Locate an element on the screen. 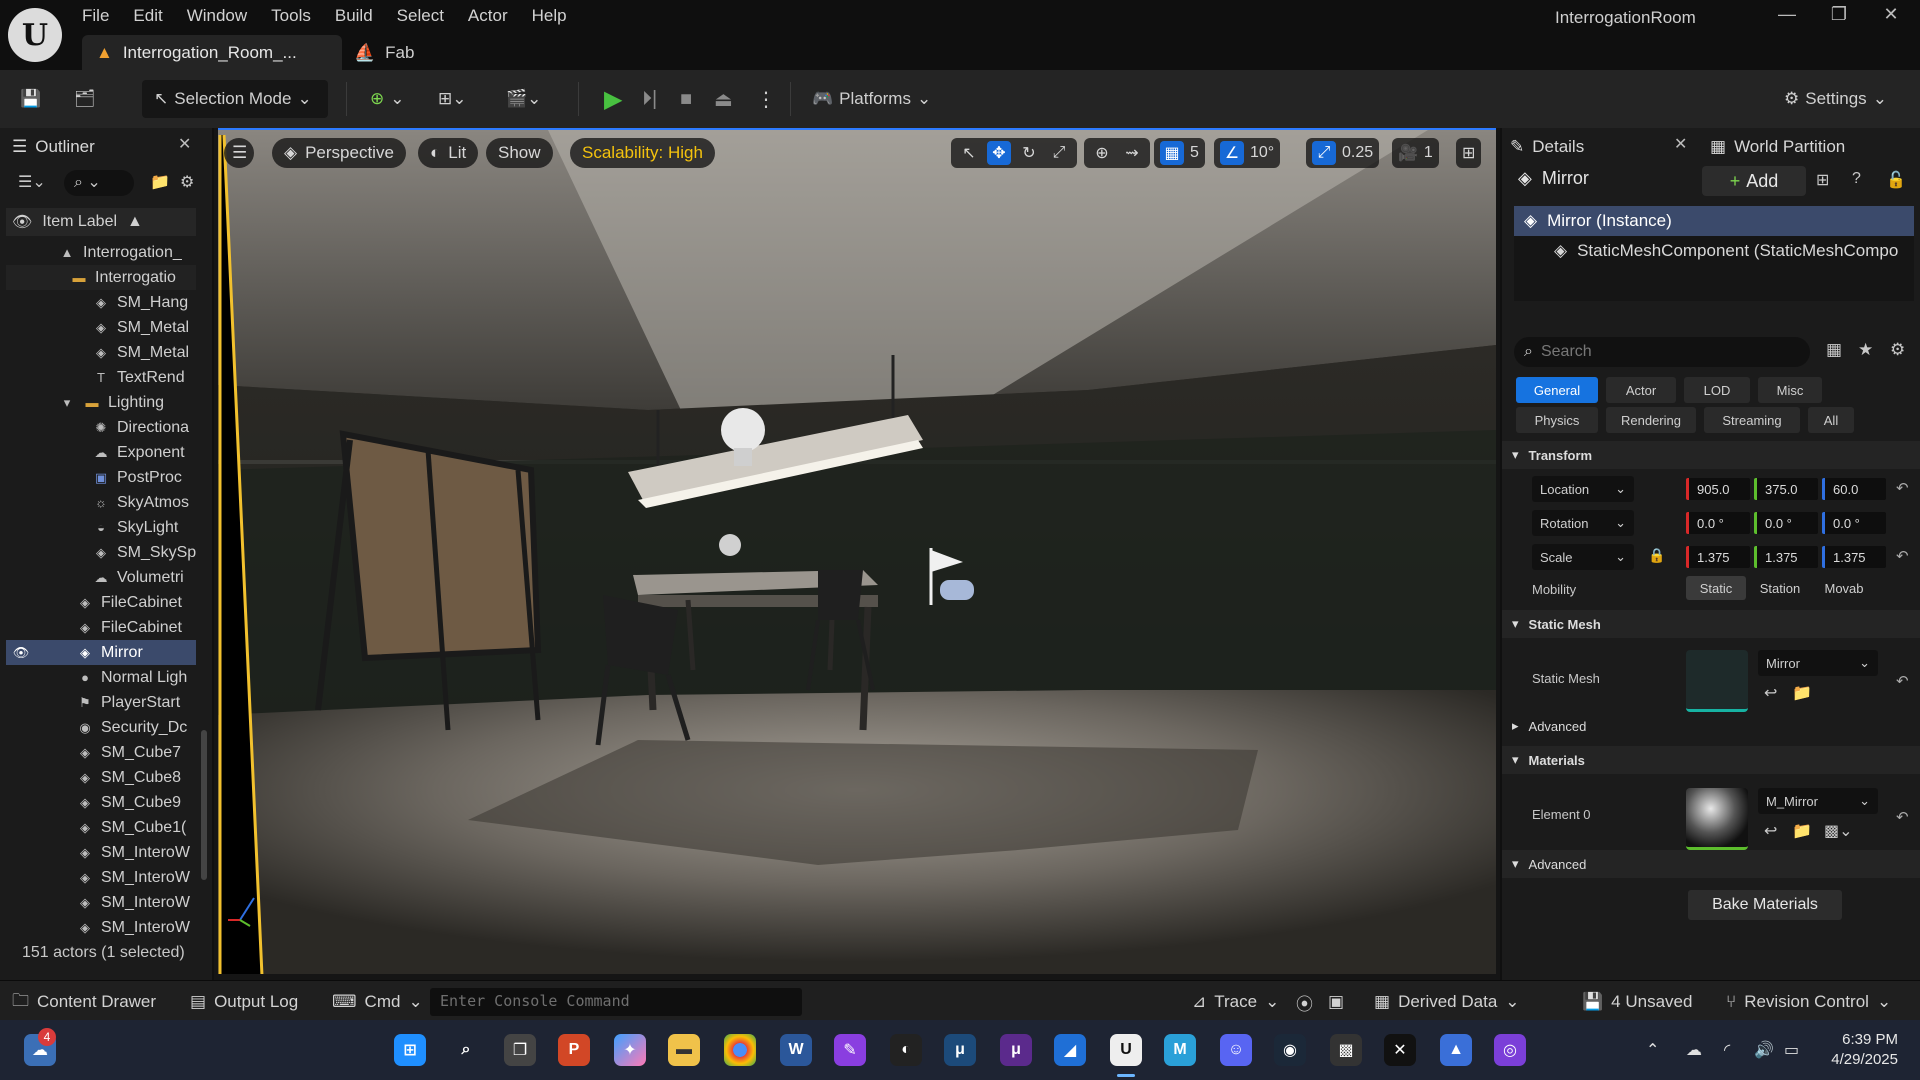  unreal-engine-icon: U is located at coordinates (1126, 1050).